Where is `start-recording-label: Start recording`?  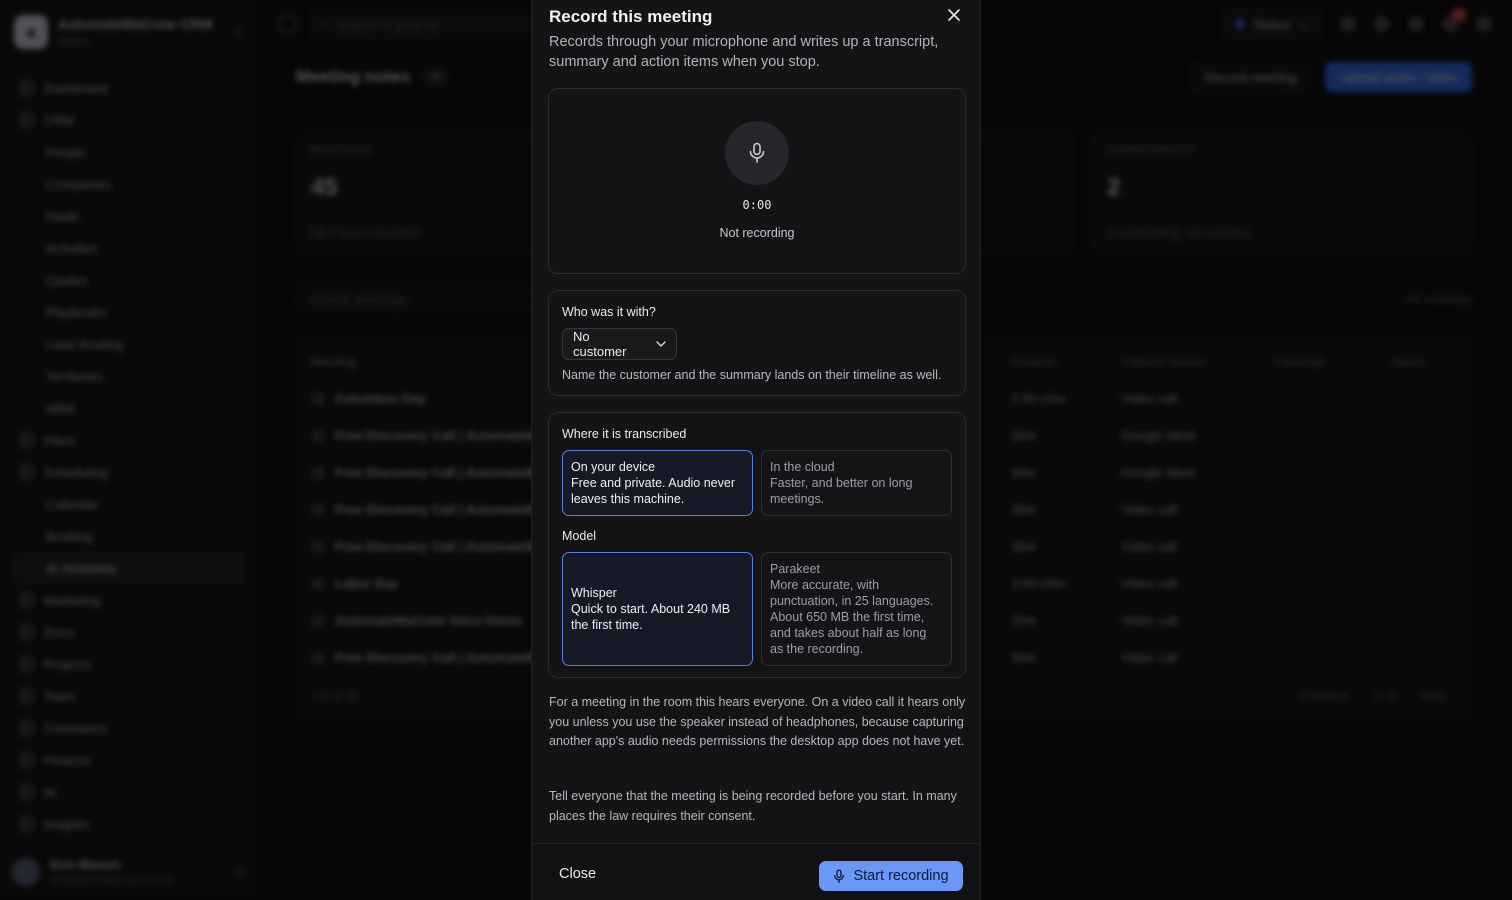
start-recording-label: Start recording is located at coordinates (901, 876).